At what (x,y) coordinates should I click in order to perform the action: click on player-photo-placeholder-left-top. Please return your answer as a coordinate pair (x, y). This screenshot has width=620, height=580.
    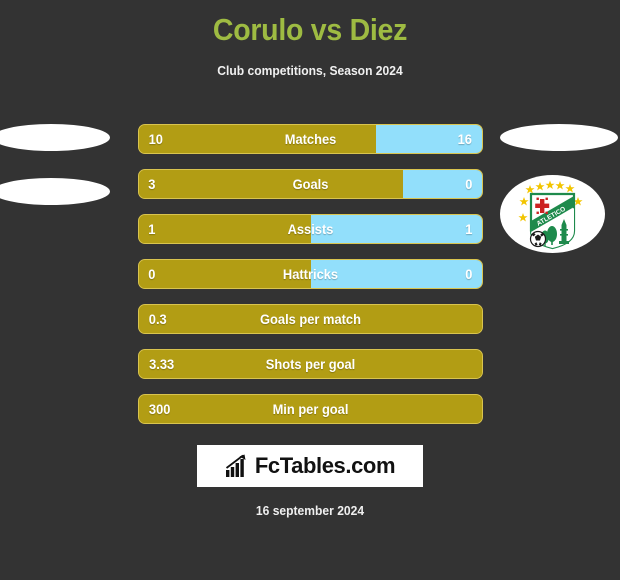
    Looking at the image, I should click on (55, 137).